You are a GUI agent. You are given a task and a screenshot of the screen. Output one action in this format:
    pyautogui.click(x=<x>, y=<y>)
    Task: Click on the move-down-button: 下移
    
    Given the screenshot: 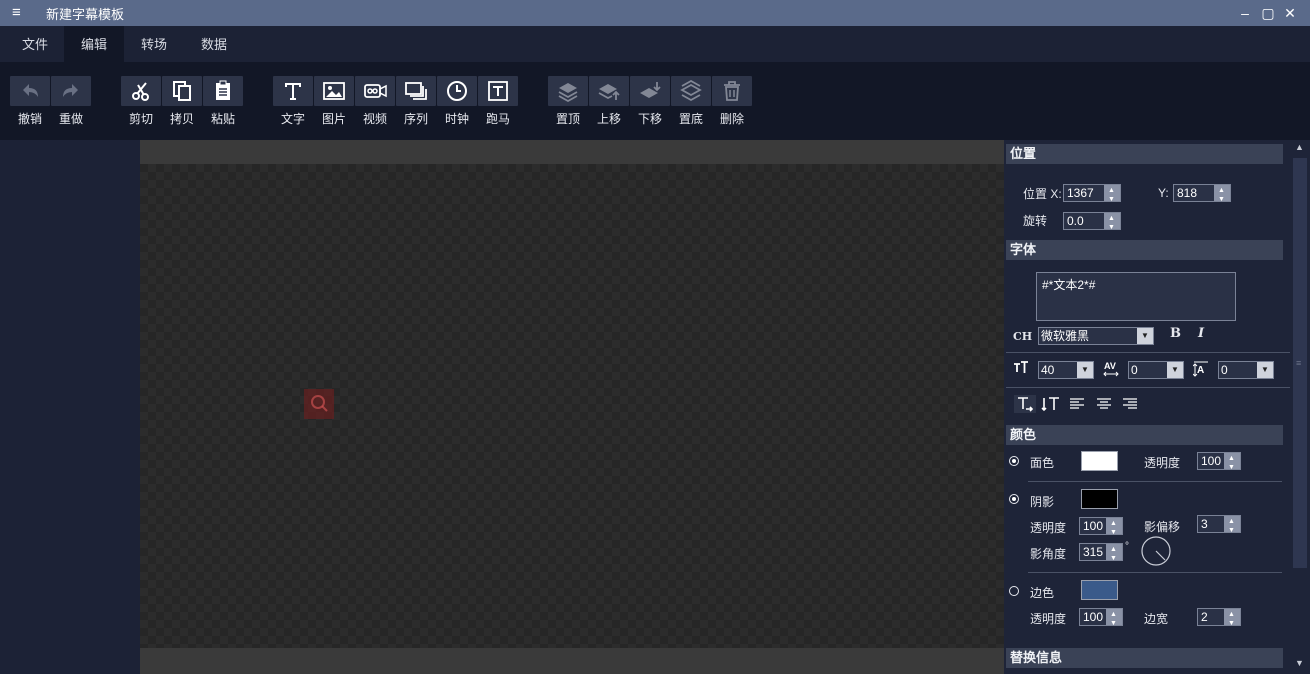 What is the action you would take?
    pyautogui.click(x=650, y=103)
    